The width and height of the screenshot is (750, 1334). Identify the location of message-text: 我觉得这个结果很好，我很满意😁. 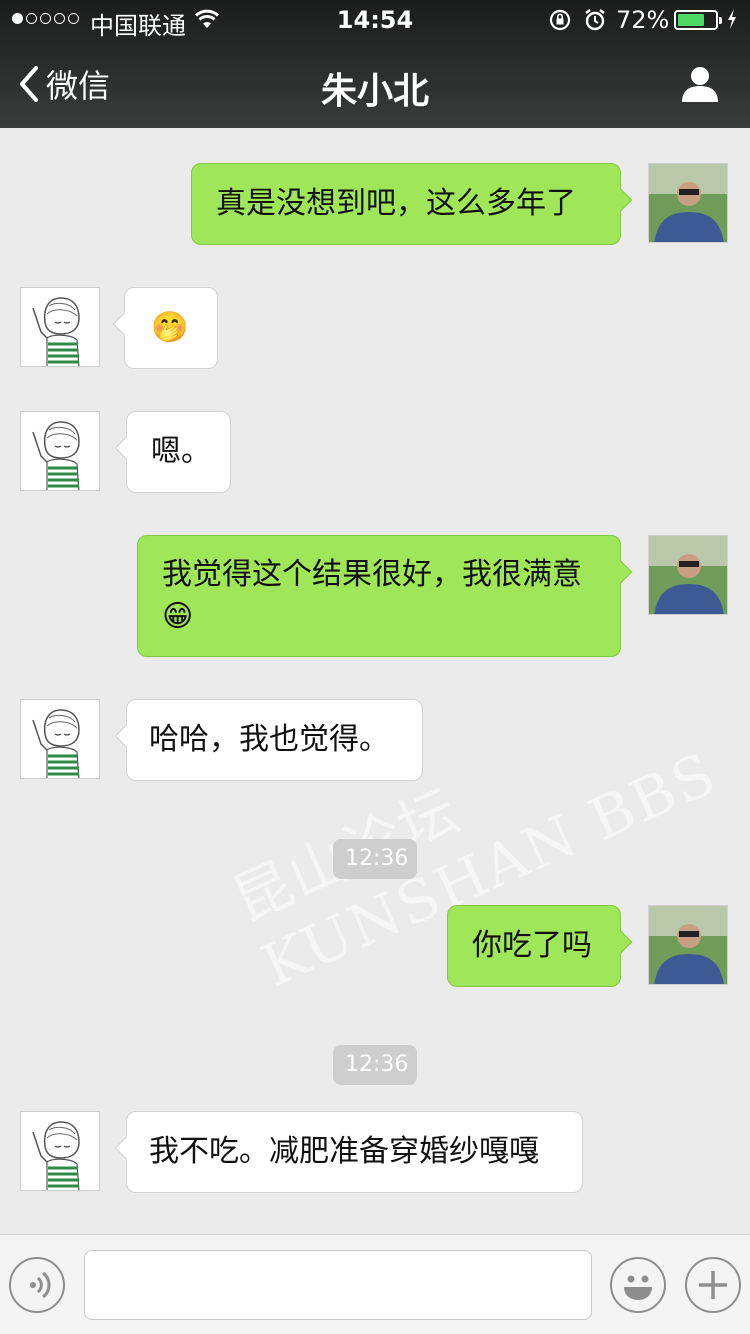
(372, 595).